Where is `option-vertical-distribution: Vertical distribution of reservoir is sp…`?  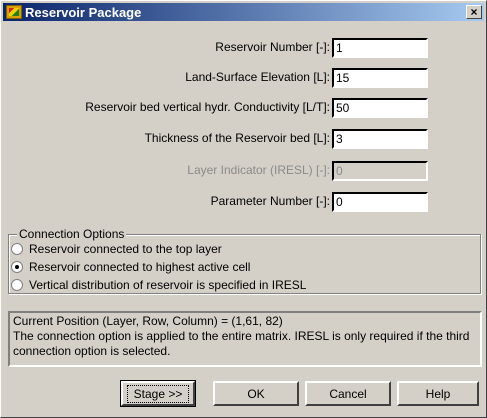 option-vertical-distribution: Vertical distribution of reservoir is sp… is located at coordinates (158, 285).